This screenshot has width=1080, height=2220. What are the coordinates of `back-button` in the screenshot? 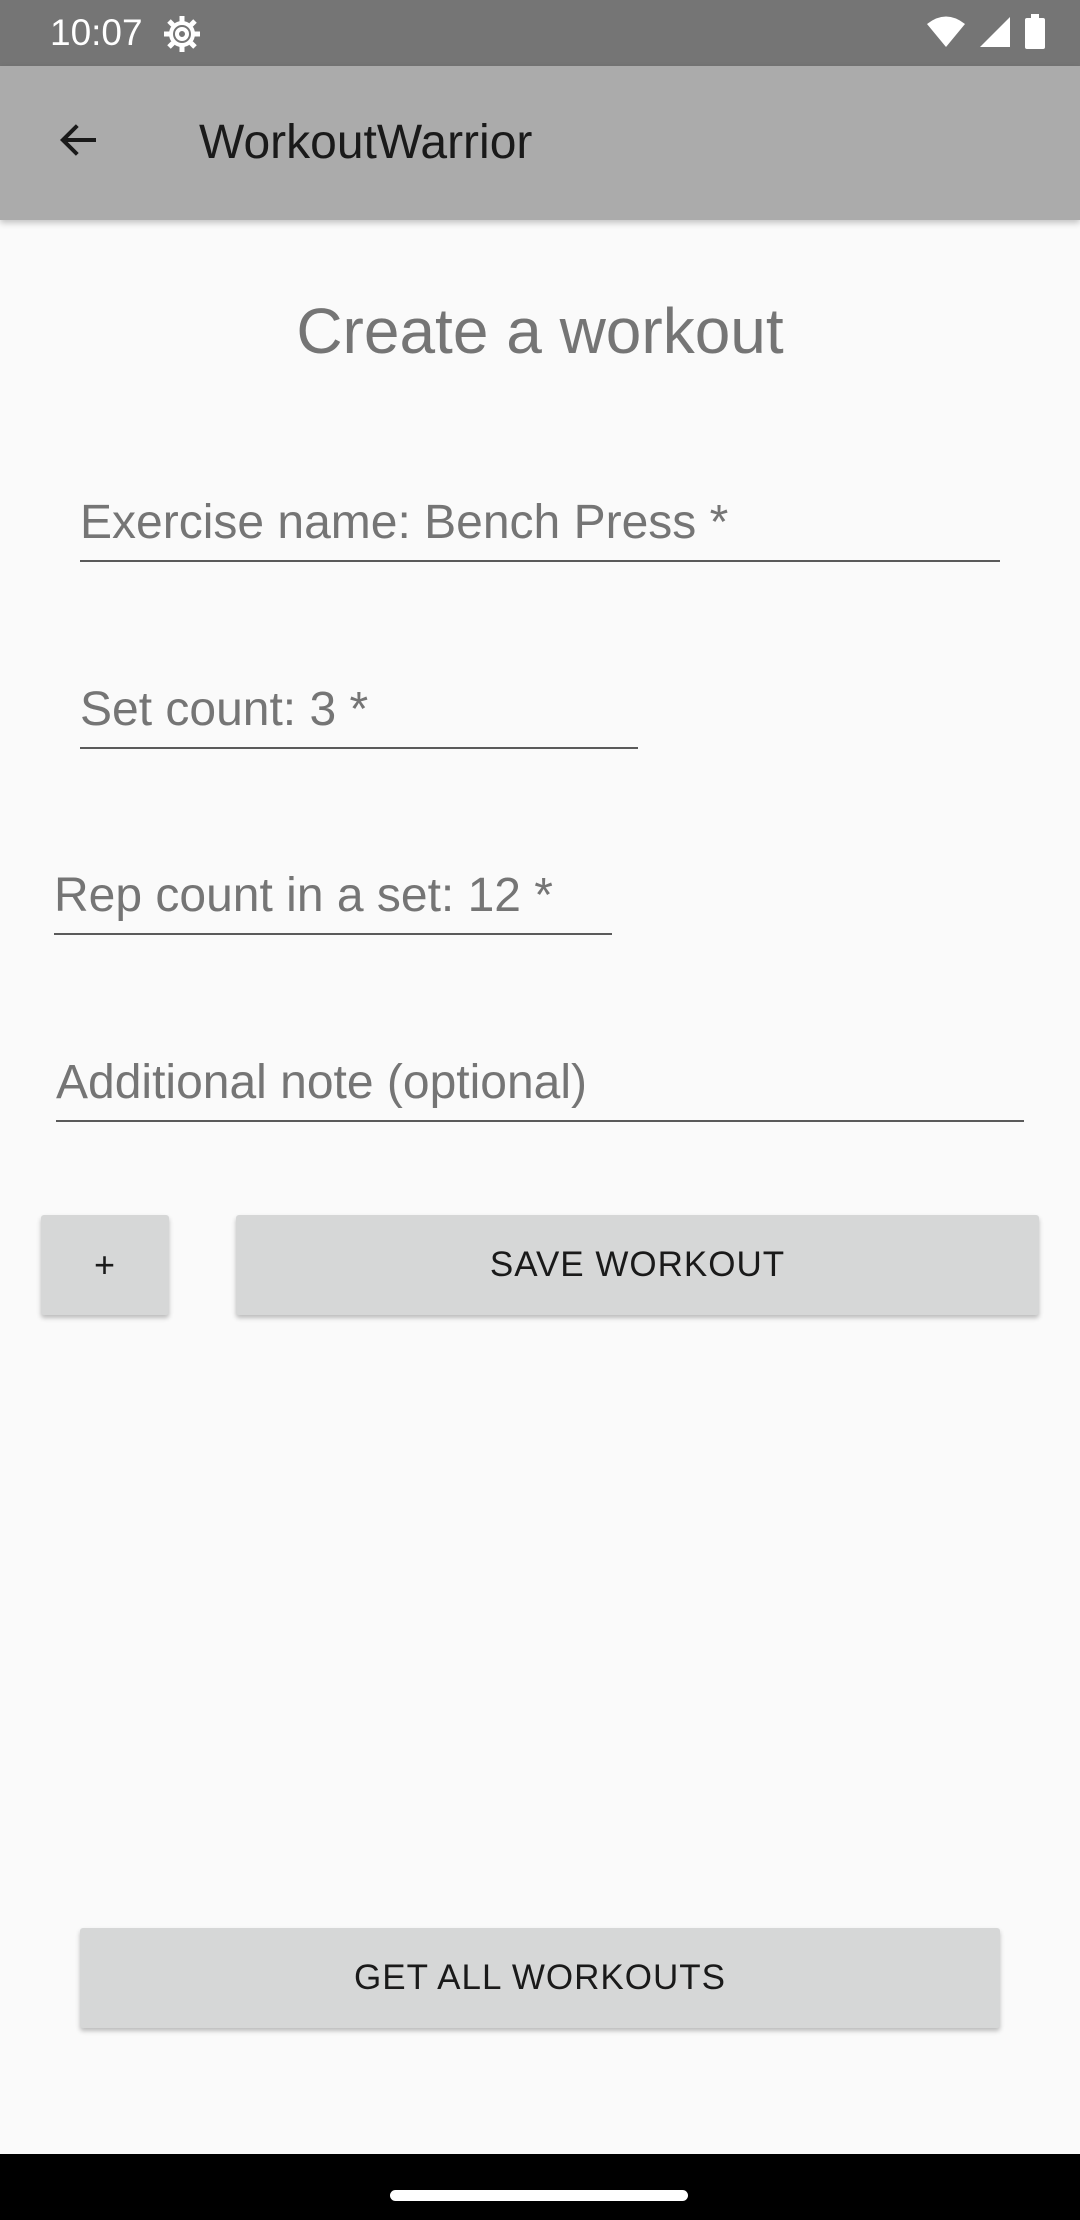 It's located at (78, 142).